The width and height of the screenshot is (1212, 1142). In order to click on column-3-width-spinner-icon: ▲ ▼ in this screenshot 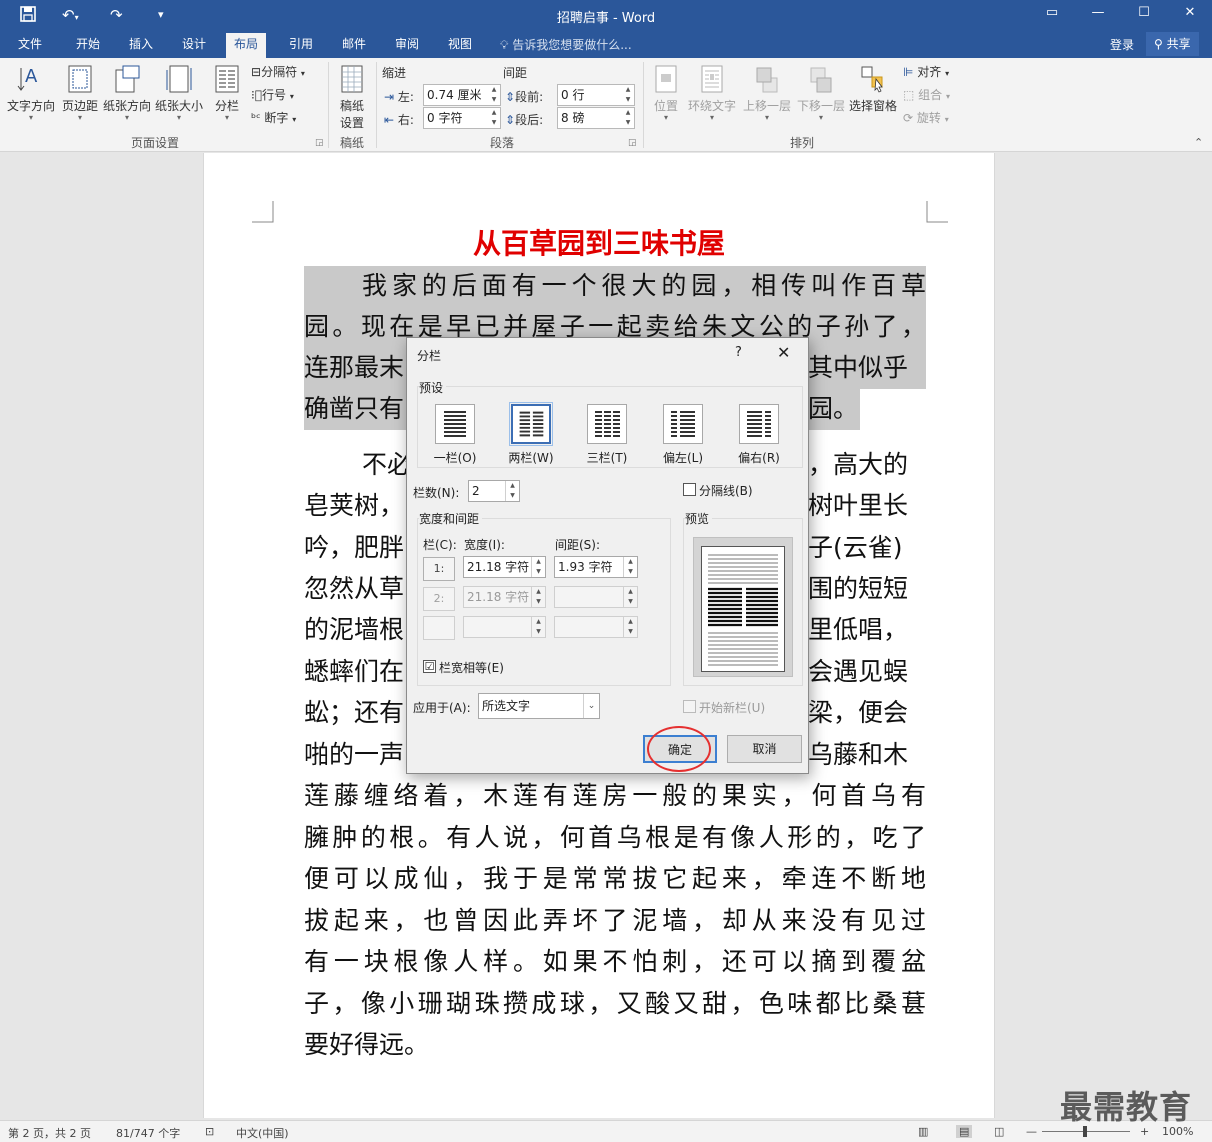, I will do `click(538, 627)`.